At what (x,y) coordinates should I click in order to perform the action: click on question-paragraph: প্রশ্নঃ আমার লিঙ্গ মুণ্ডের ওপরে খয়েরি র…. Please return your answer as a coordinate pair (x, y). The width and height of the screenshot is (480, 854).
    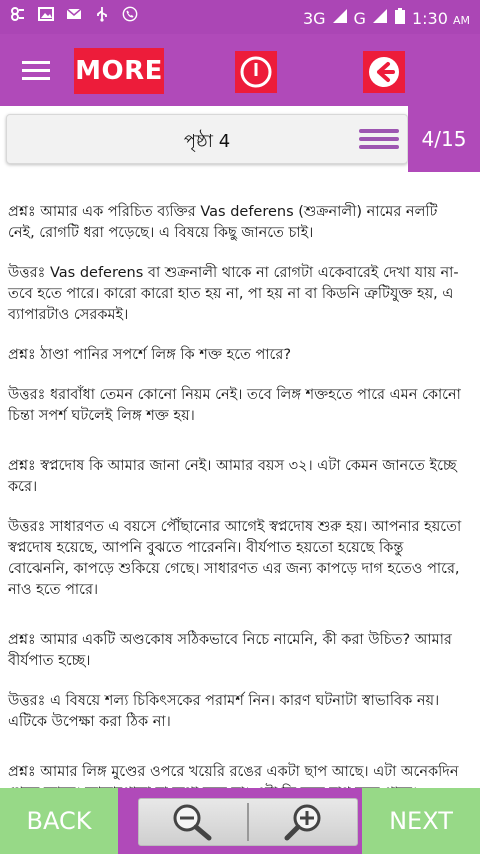
    Looking at the image, I should click on (233, 776).